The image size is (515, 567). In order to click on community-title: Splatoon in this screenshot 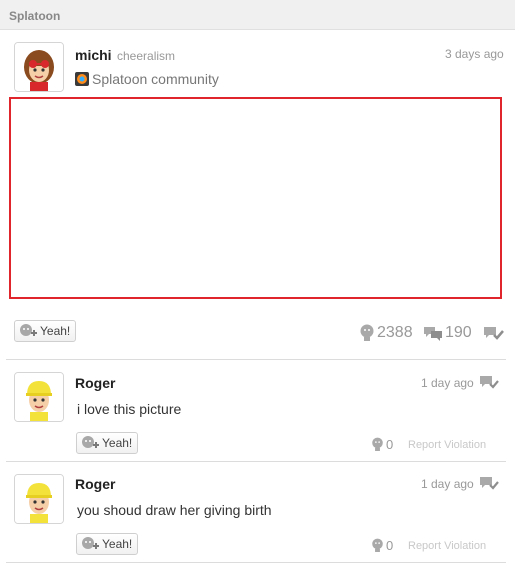, I will do `click(34, 16)`.